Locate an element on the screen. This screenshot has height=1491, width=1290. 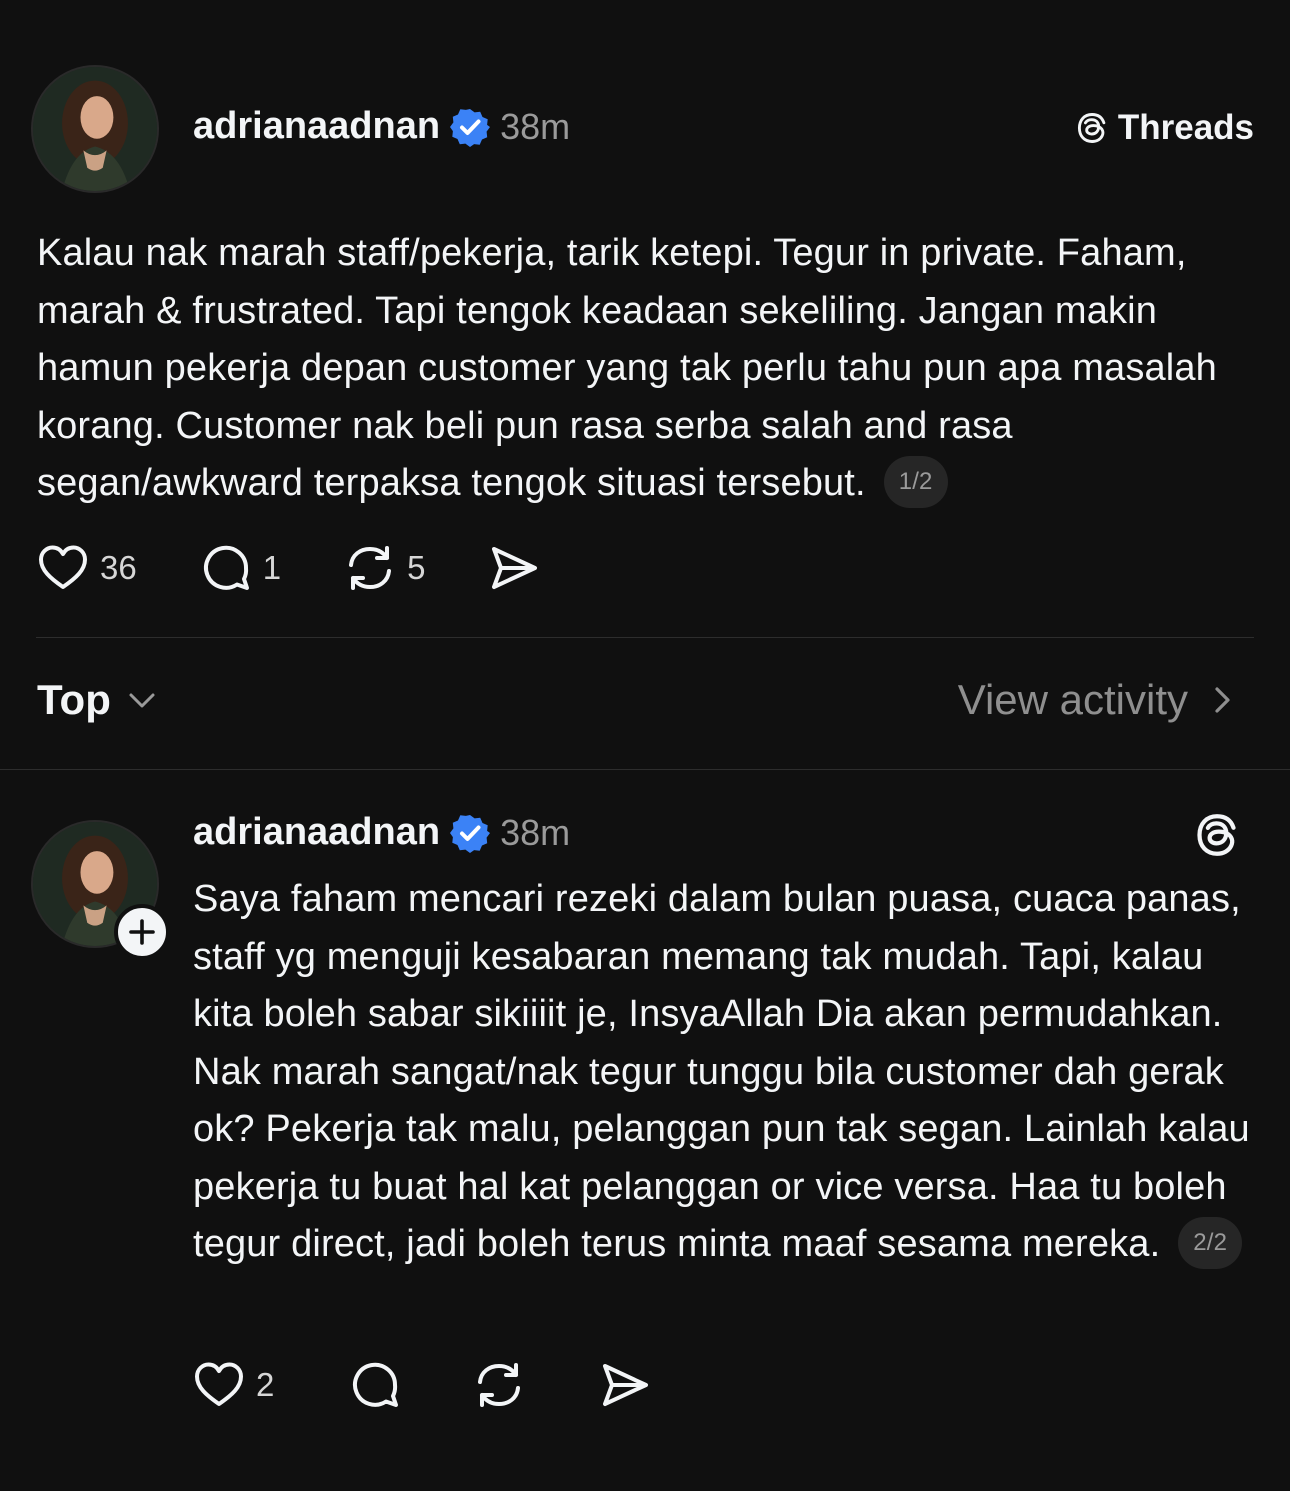
view-activity-label: View activity is located at coordinates (1072, 699).